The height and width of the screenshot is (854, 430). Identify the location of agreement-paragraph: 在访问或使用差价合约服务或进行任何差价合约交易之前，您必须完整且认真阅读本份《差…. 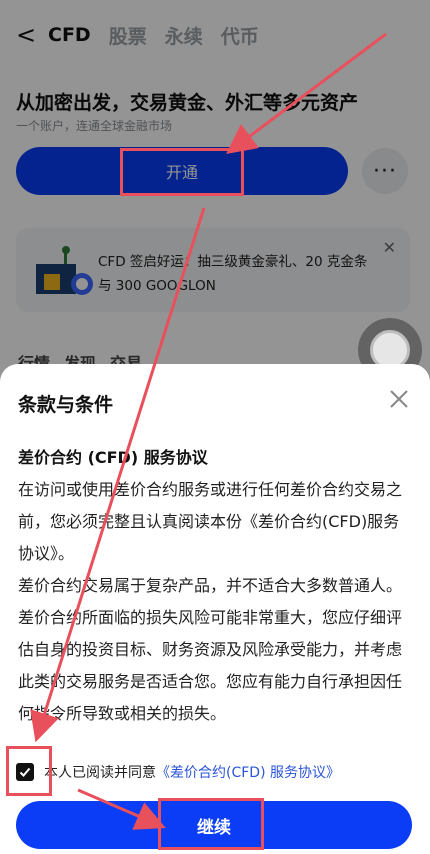
(210, 521).